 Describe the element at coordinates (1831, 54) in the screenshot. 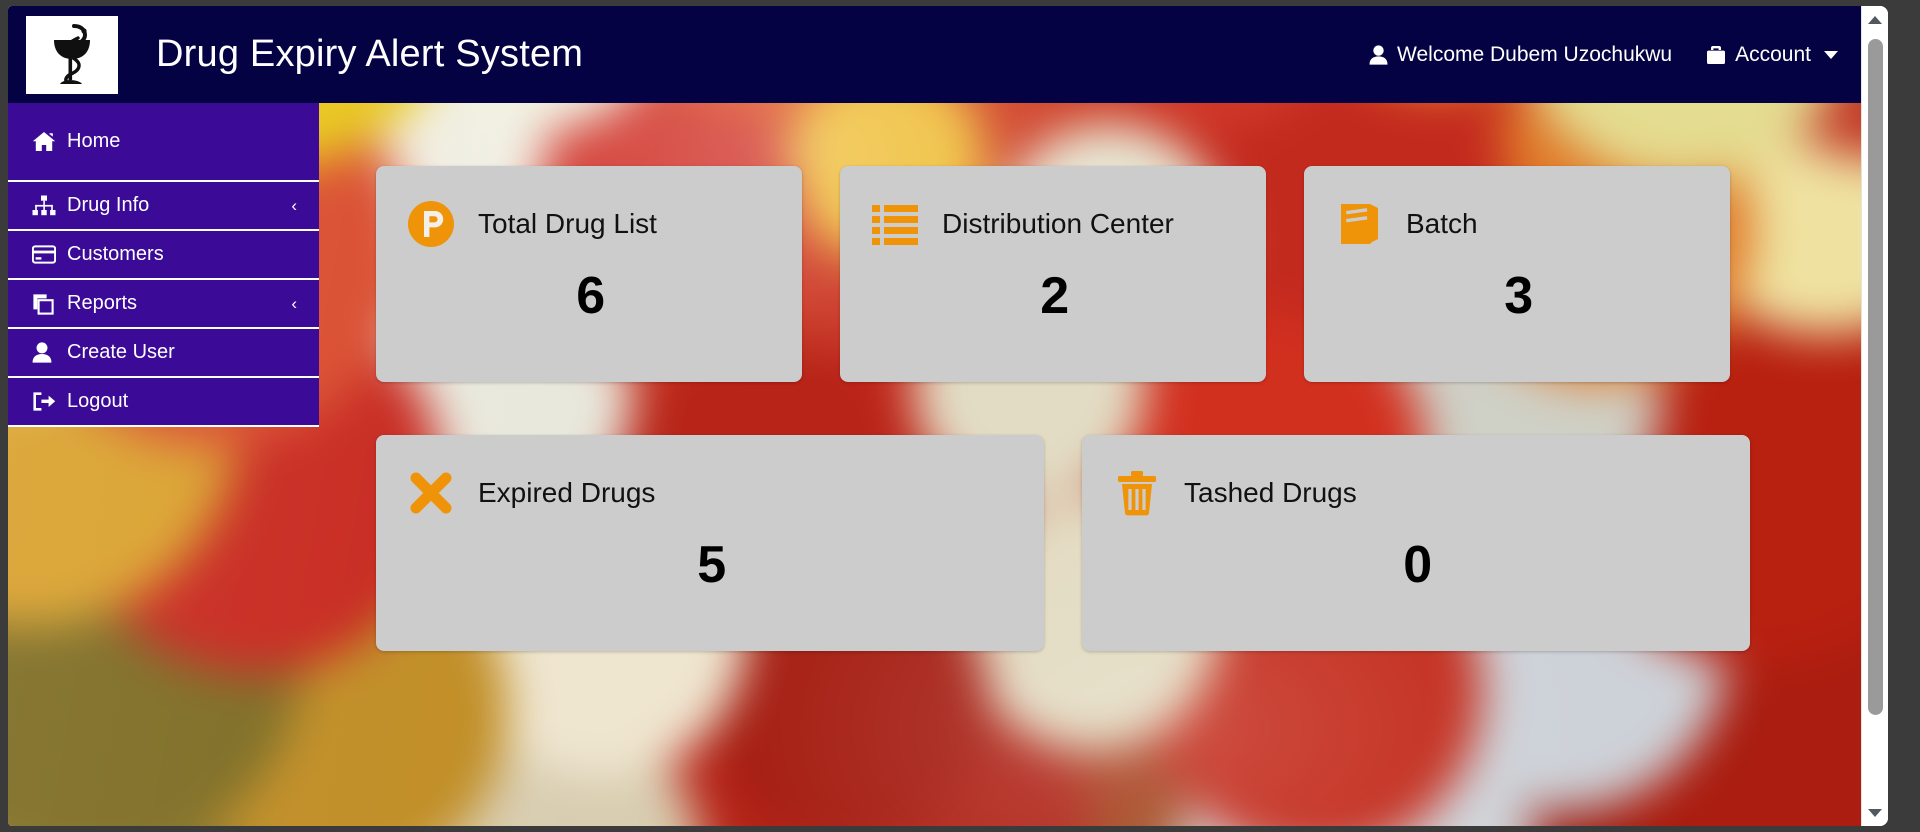

I see `chevron-down-icon` at that location.